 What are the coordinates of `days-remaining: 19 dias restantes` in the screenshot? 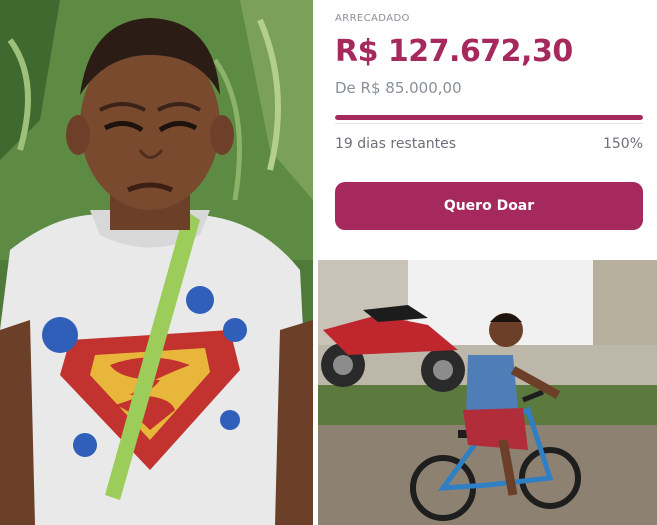 It's located at (396, 144).